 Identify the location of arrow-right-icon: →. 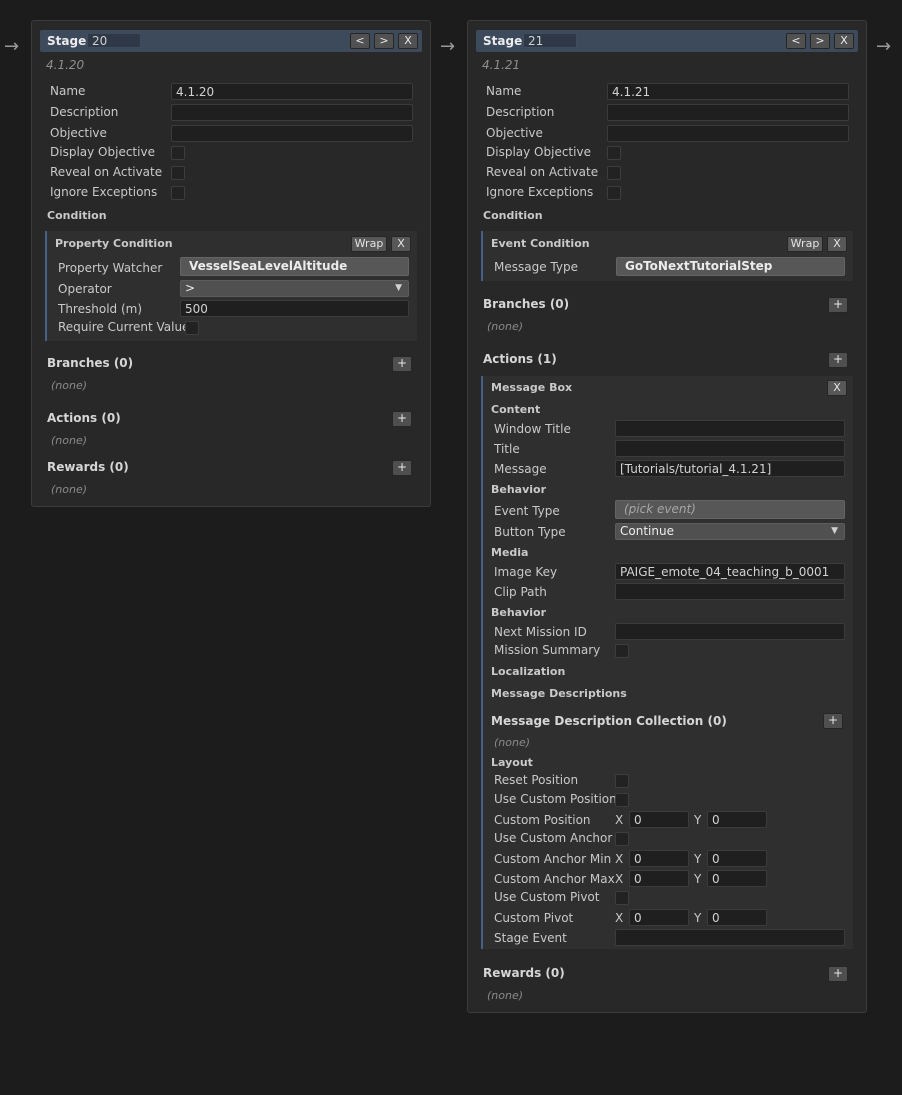
(884, 46).